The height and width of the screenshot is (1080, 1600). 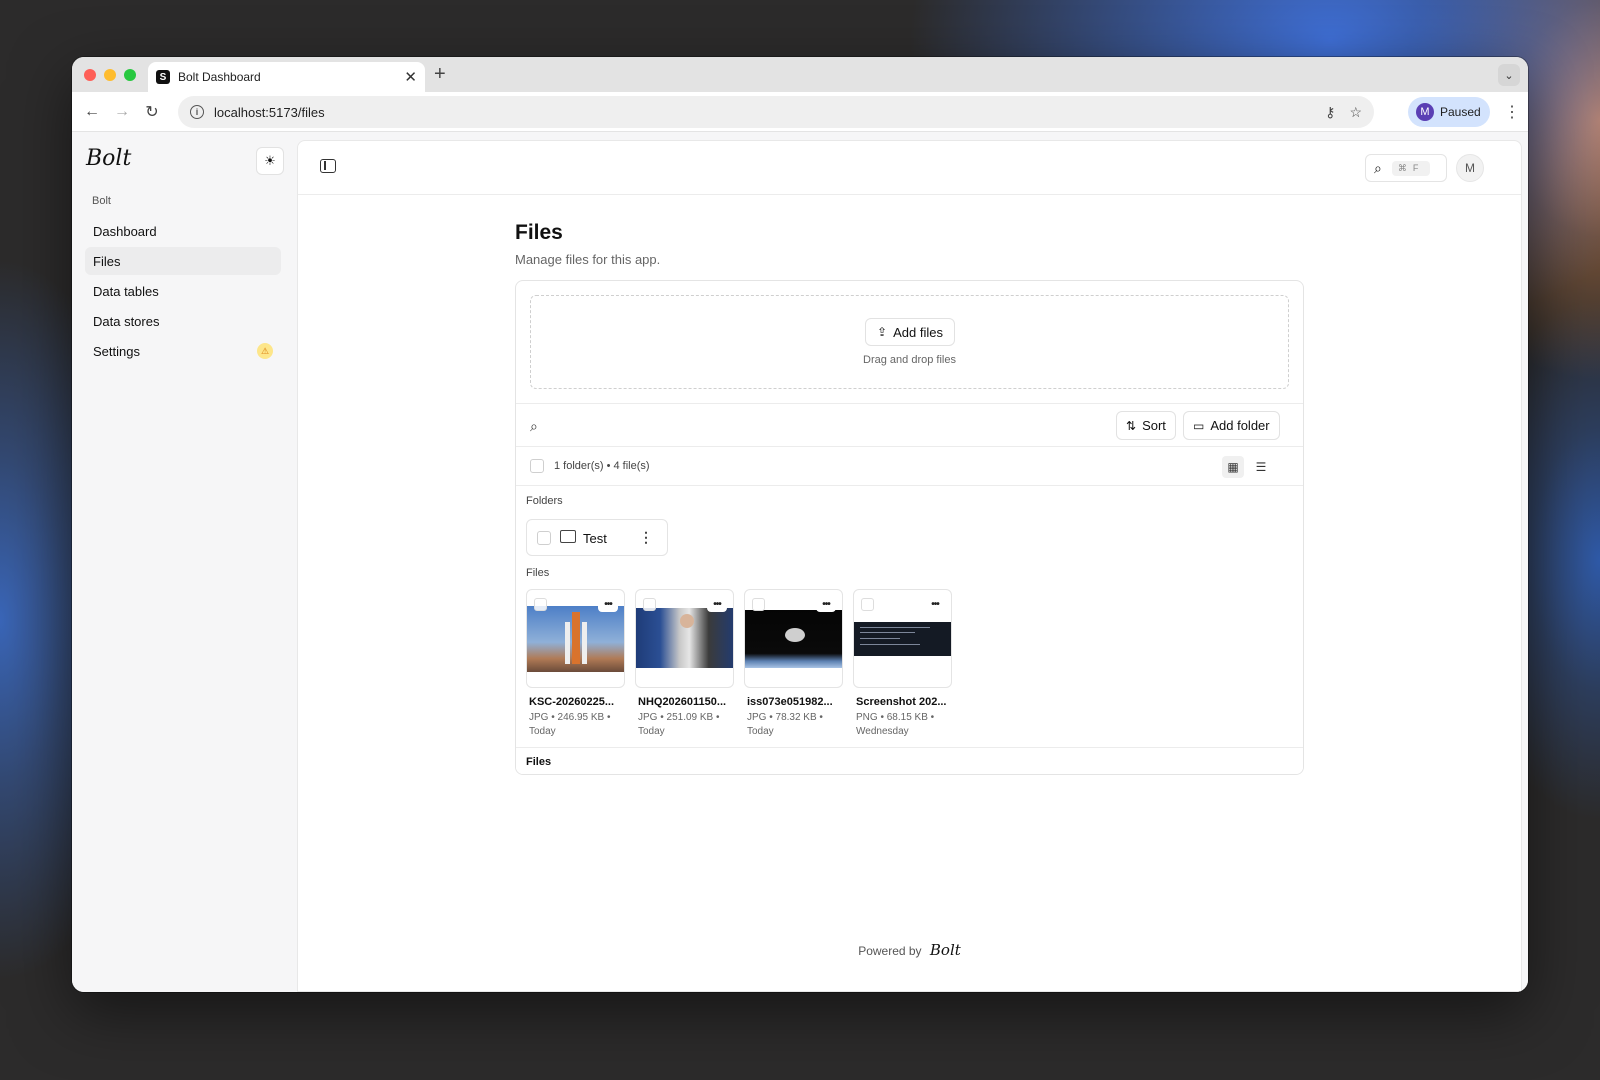 I want to click on add-files-label: Add files, so click(x=918, y=332).